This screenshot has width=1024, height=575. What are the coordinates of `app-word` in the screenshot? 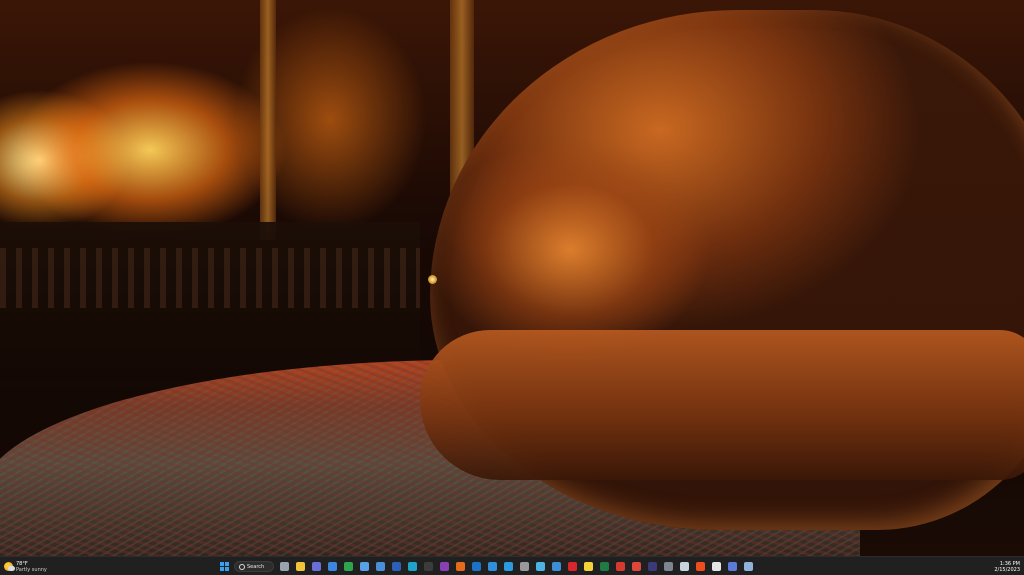 It's located at (396, 567).